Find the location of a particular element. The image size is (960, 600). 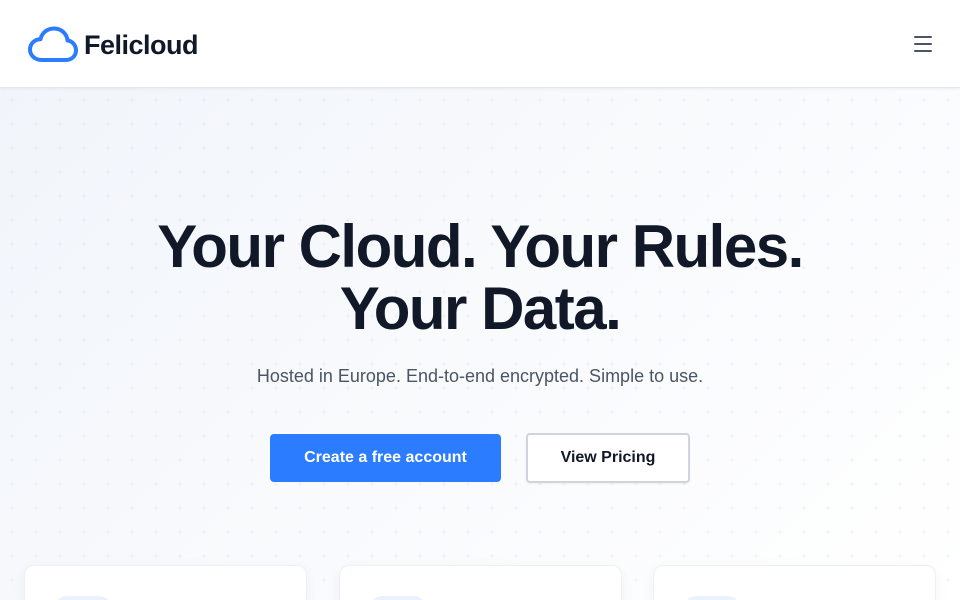

hamburger-icon is located at coordinates (924, 44).